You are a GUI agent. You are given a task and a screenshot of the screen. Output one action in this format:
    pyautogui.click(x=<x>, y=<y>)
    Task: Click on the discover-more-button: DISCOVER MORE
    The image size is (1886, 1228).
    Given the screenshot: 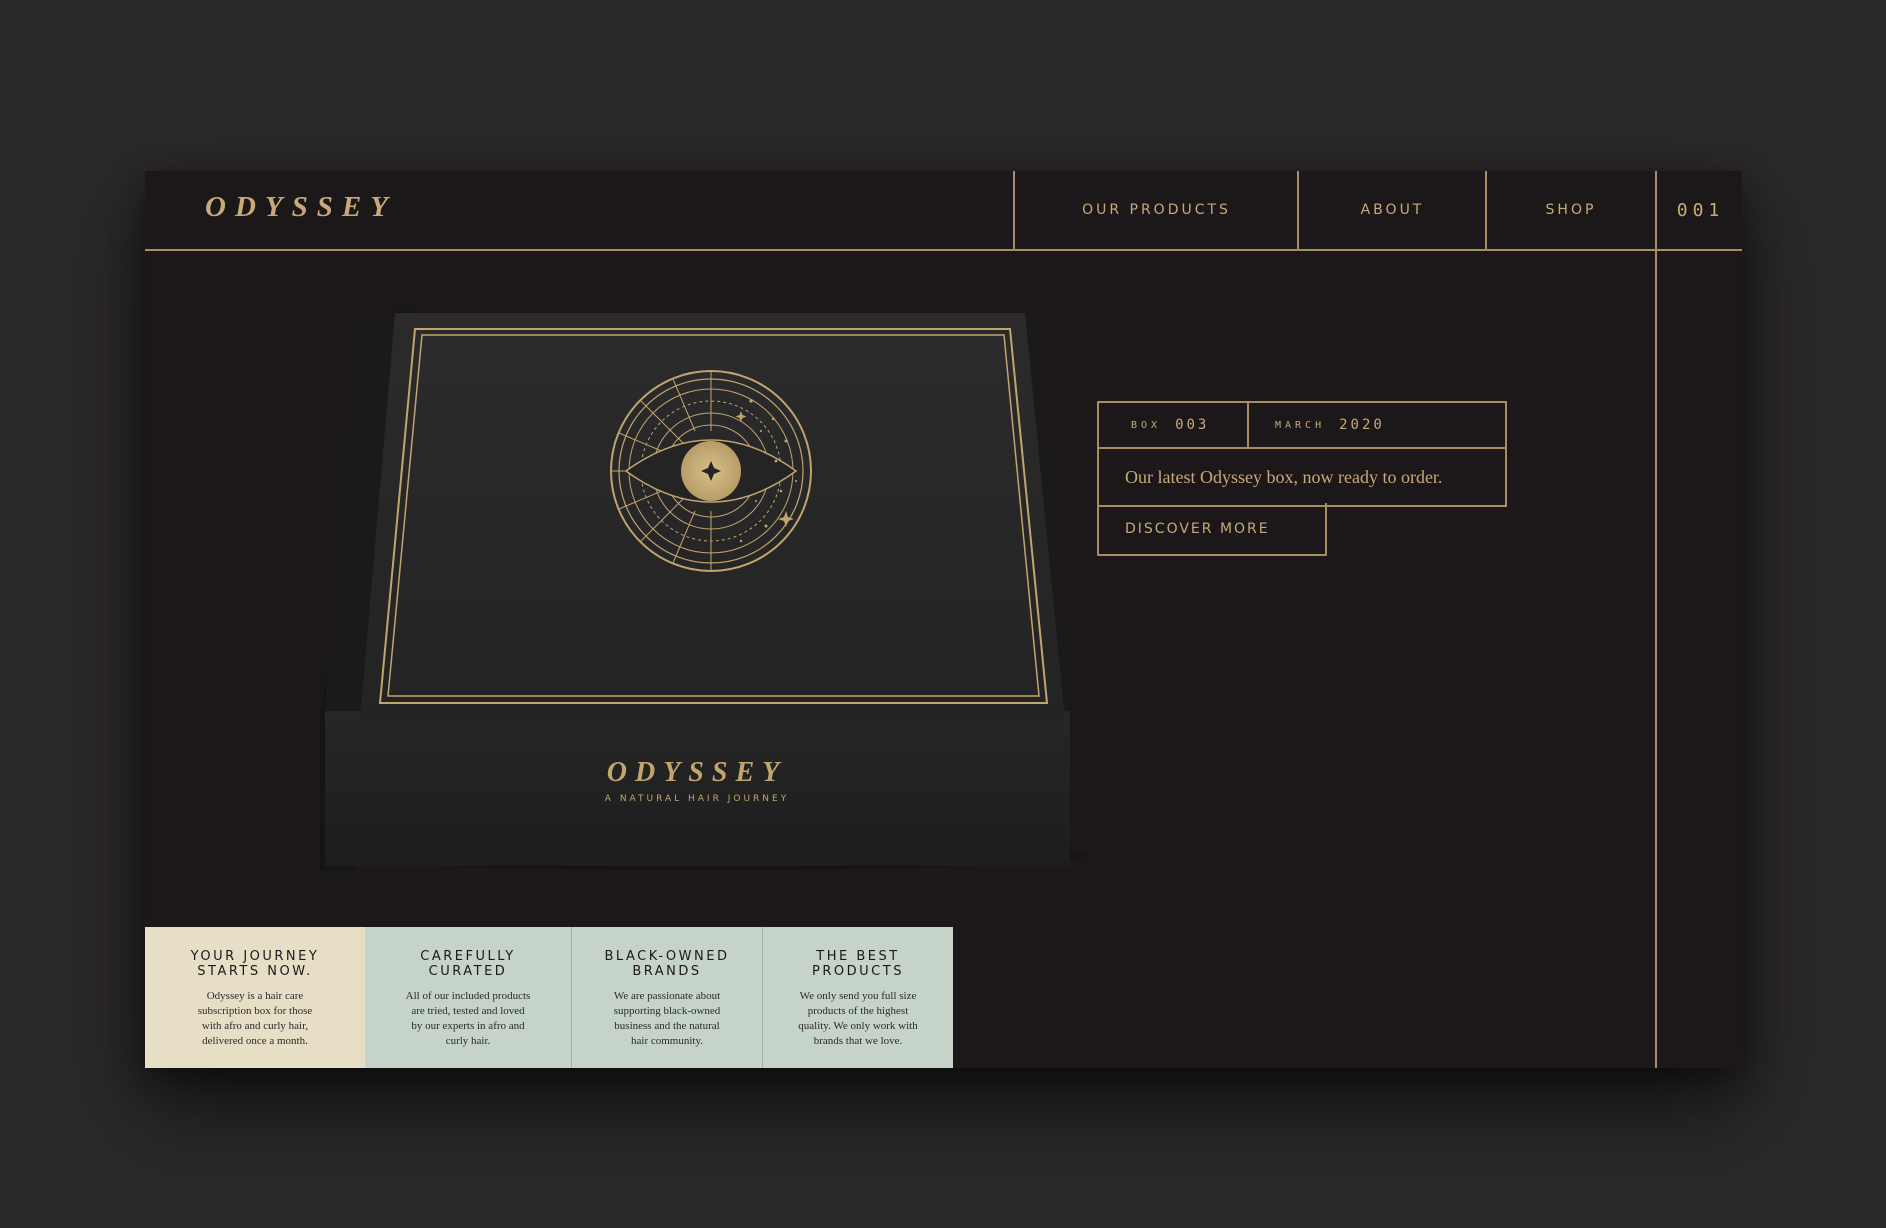 What is the action you would take?
    pyautogui.click(x=1212, y=529)
    